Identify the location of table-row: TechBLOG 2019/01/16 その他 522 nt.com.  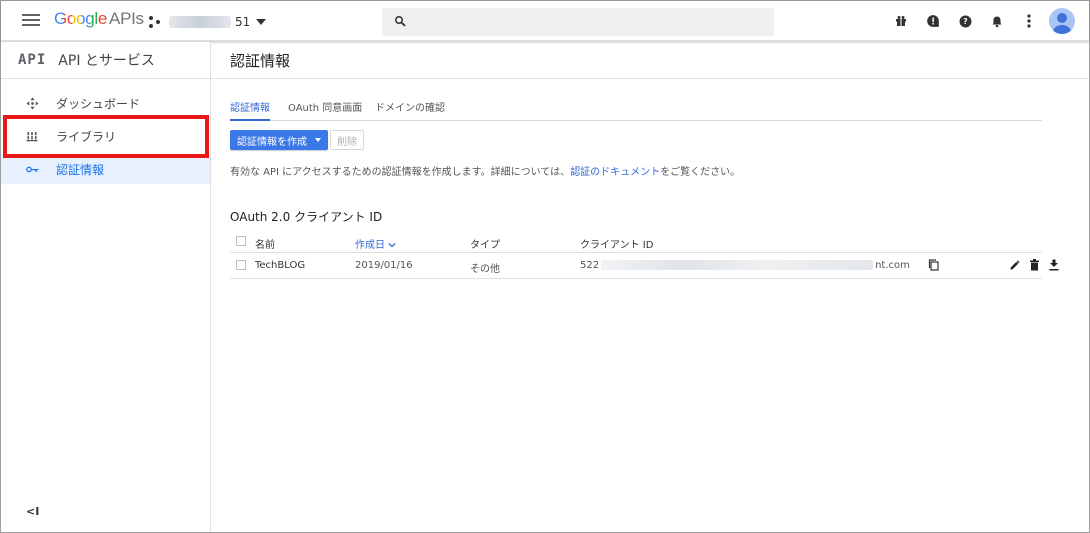
(644, 266).